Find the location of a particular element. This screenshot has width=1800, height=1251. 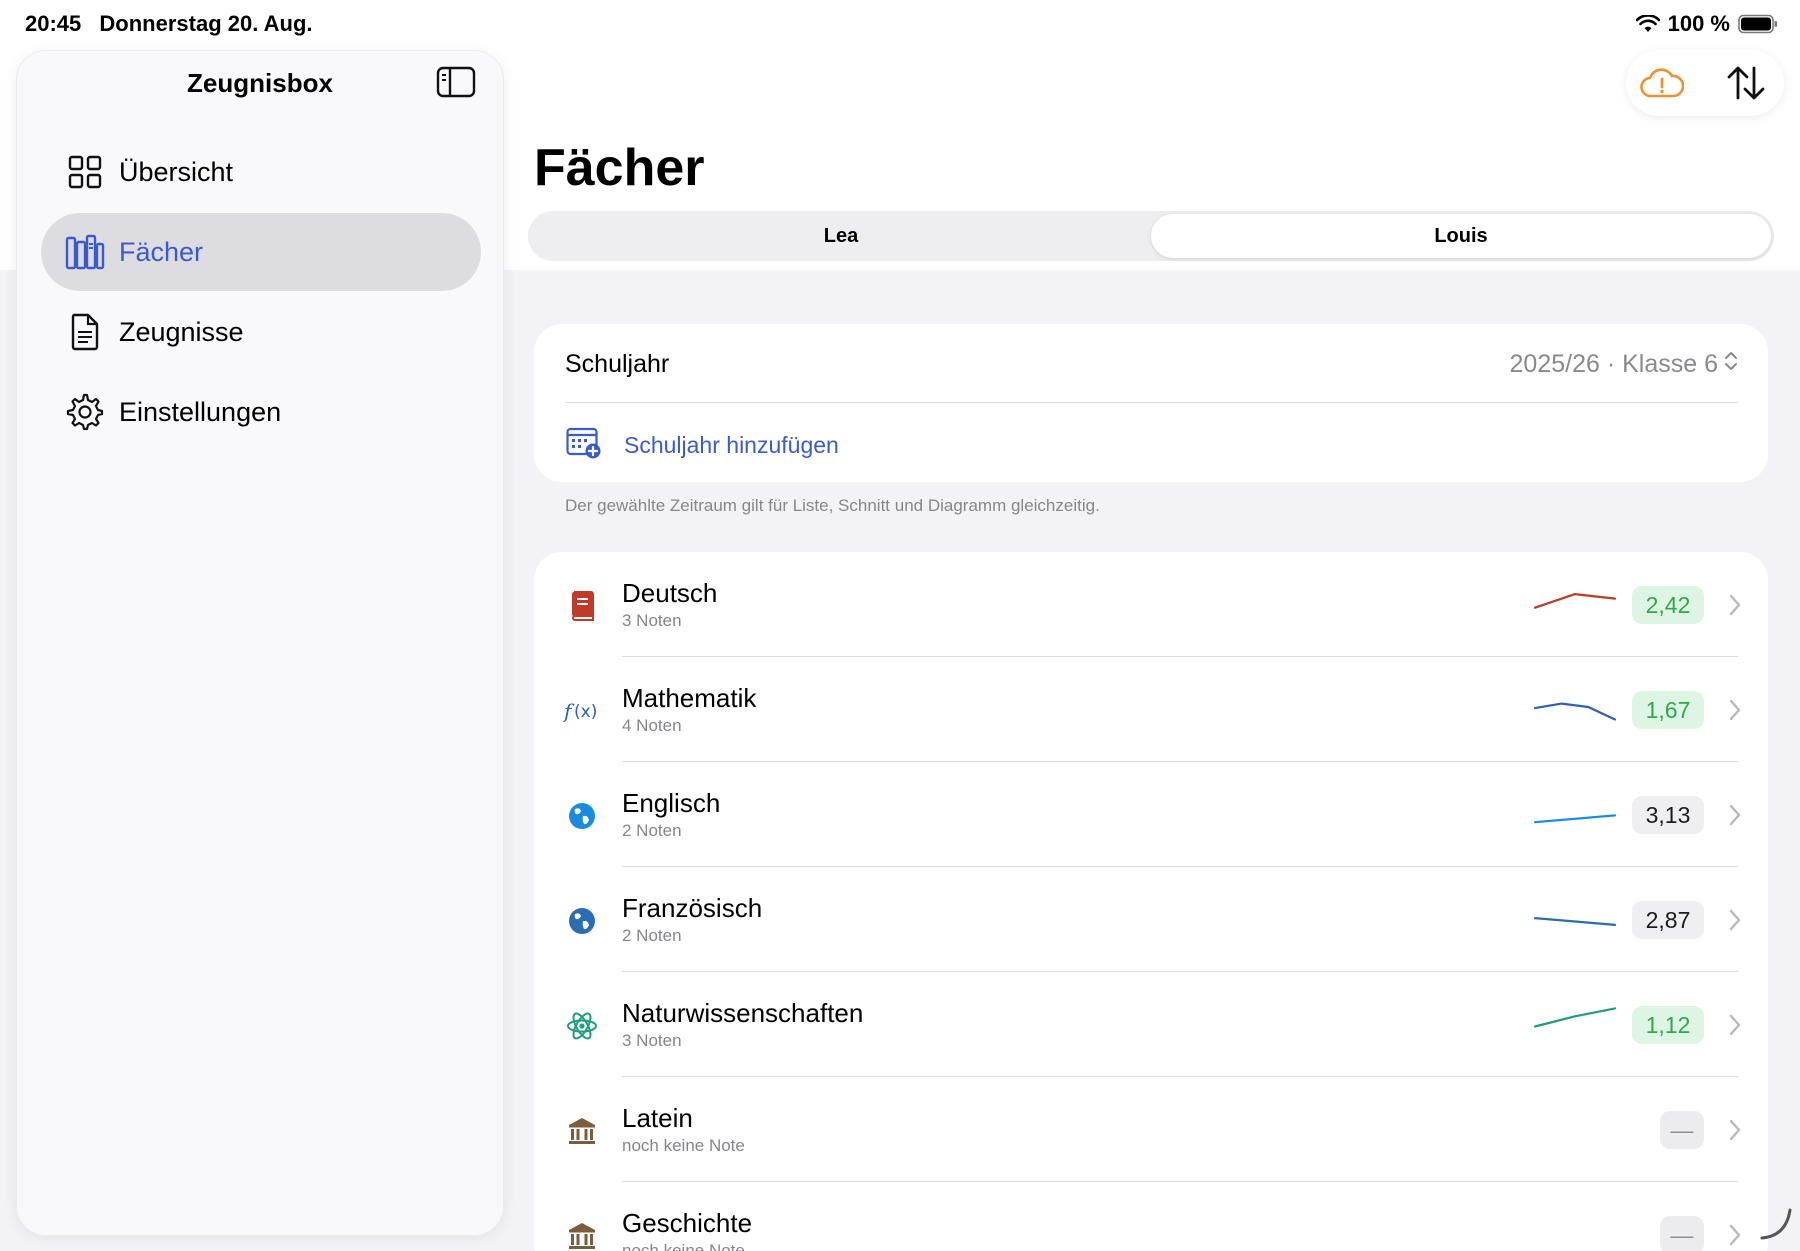

page-title: Fächer is located at coordinates (619, 168).